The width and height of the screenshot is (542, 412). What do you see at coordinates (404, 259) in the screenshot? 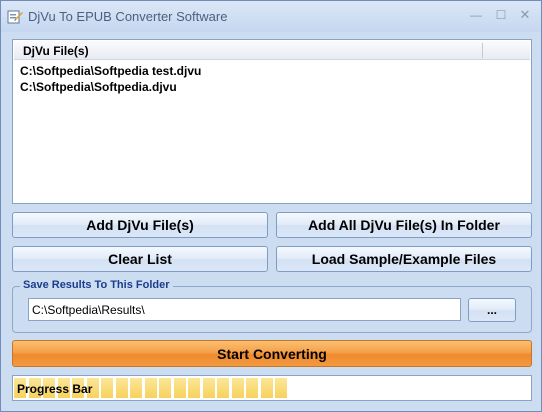
I see `load-samples-button: Load Sample/Example Files` at bounding box center [404, 259].